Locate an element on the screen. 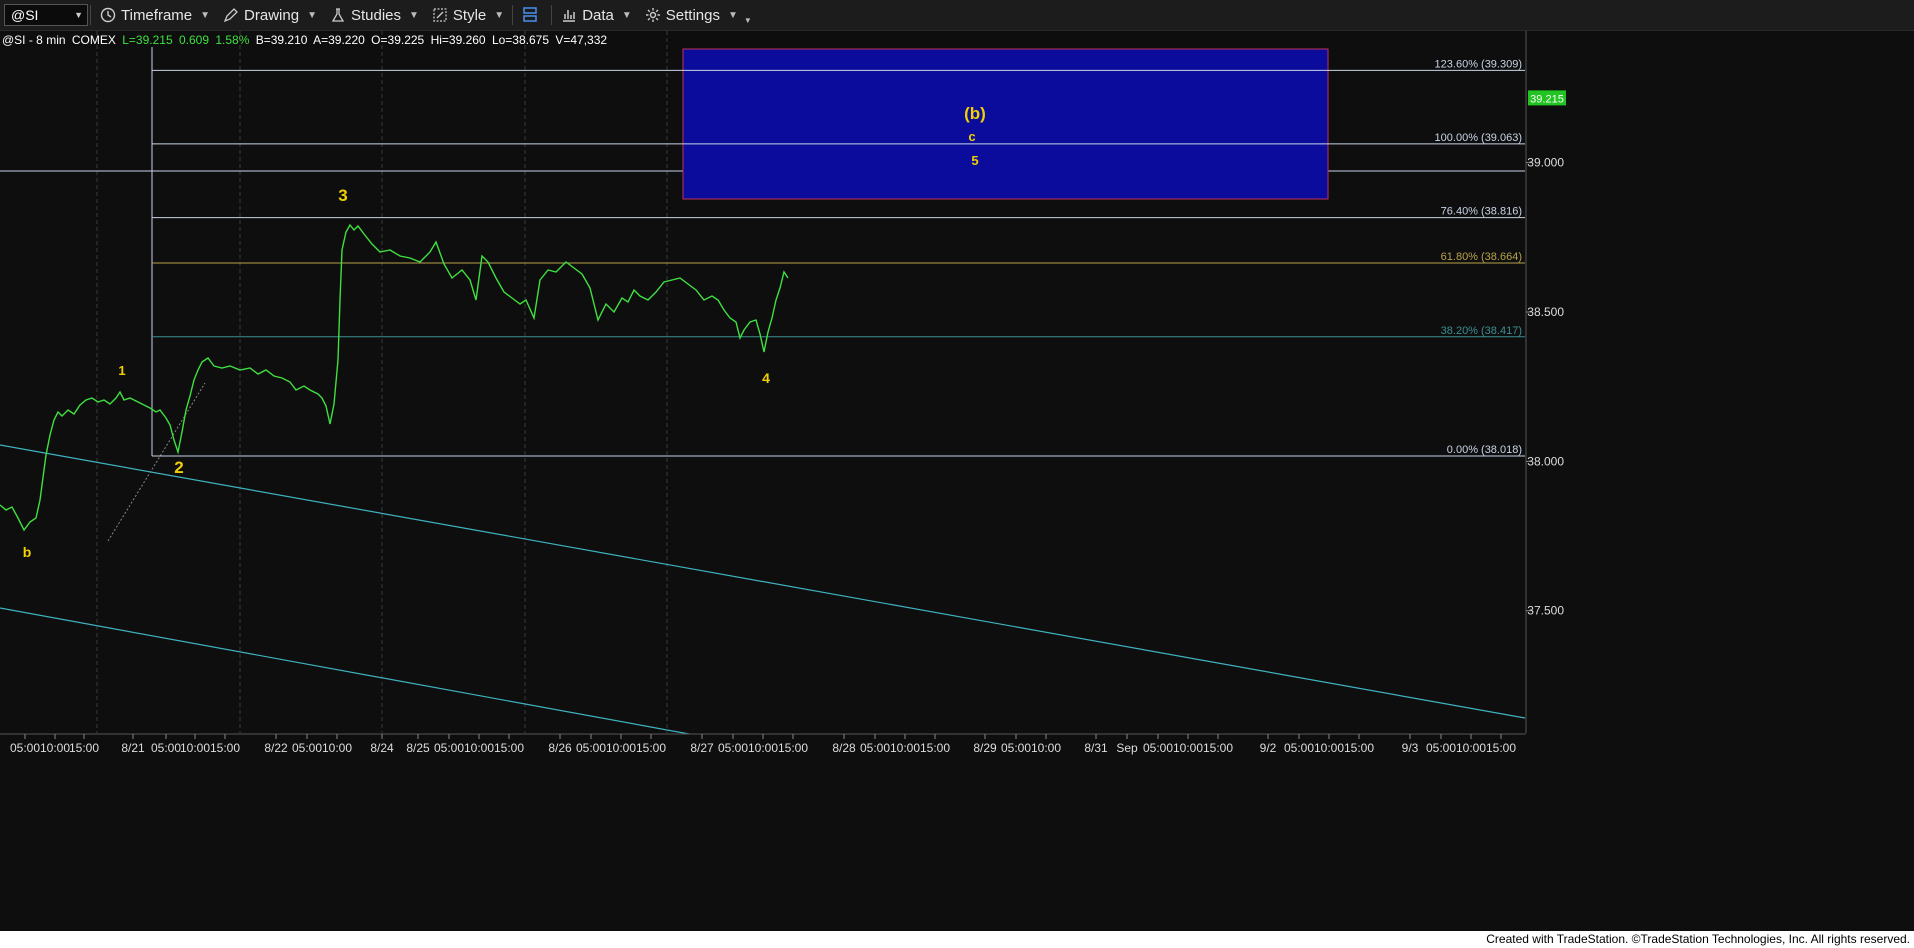 The height and width of the screenshot is (948, 1914). price-tick-label: 38.000 is located at coordinates (1545, 461).